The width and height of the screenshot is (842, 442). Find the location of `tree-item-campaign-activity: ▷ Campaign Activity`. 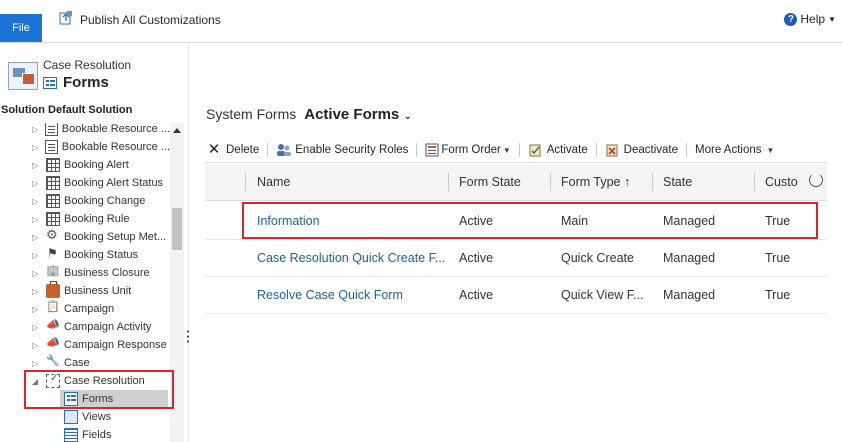

tree-item-campaign-activity: ▷ Campaign Activity is located at coordinates (85, 327).